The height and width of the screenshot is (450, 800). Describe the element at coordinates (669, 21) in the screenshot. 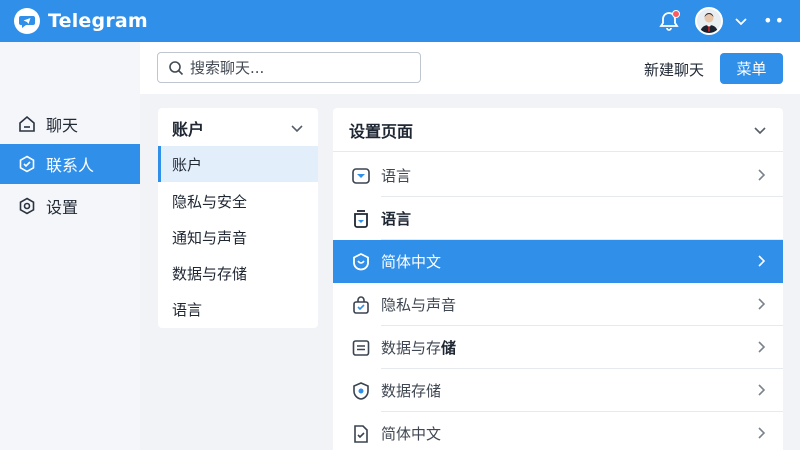

I see `bell-icon` at that location.